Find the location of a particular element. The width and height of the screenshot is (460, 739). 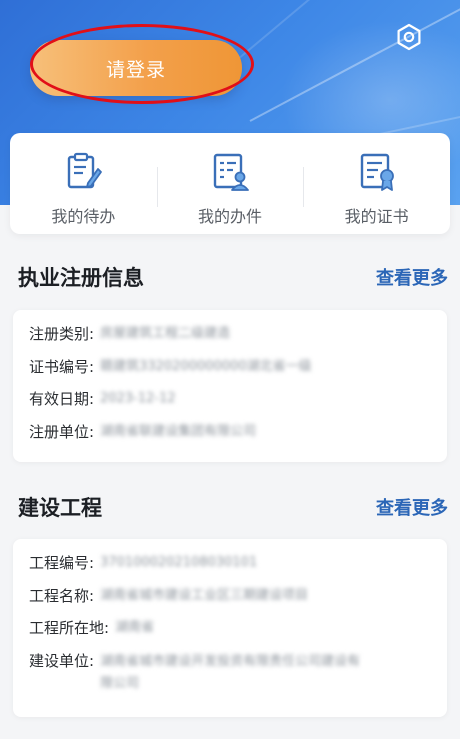

info-key: 工程所在地: is located at coordinates (69, 628).